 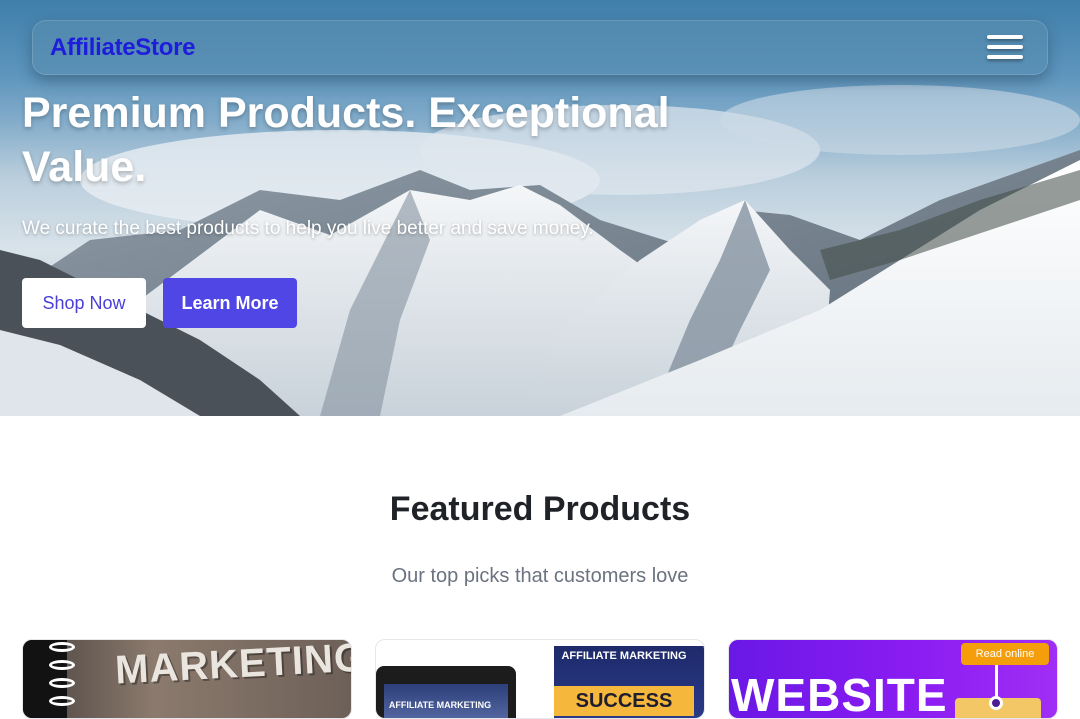 I want to click on product-card-marketing: MARKETING, so click(x=187, y=679).